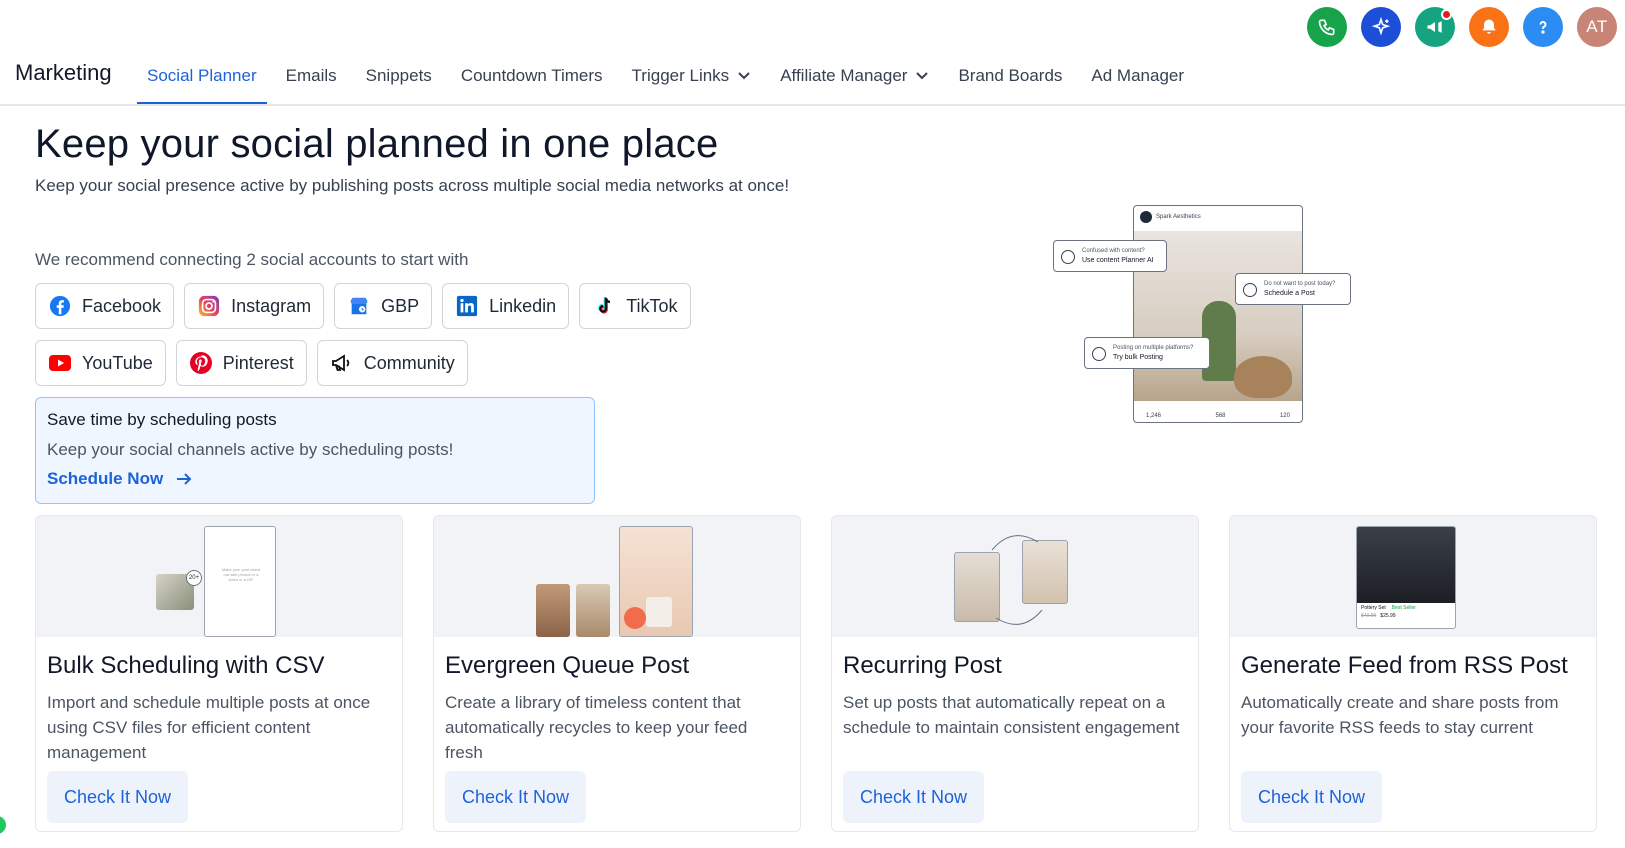 The width and height of the screenshot is (1625, 848). I want to click on page-title: Marketing, so click(63, 72).